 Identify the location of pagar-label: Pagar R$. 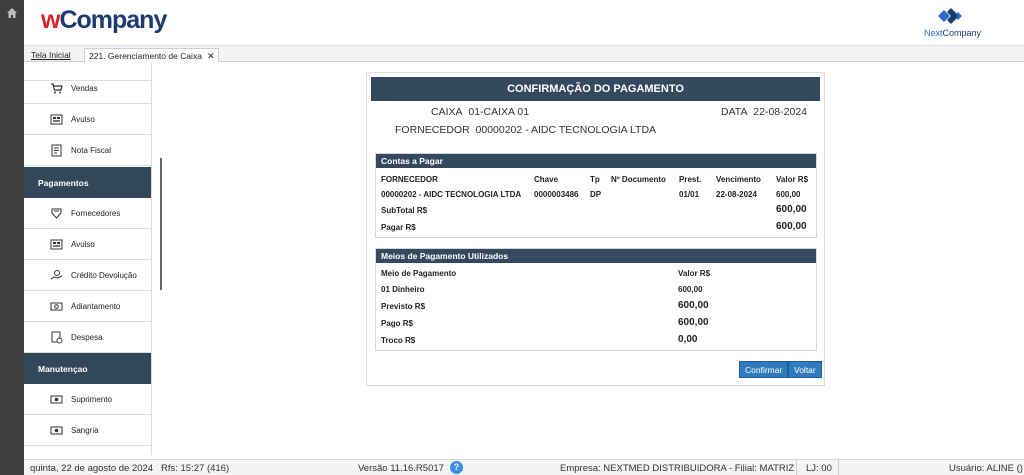
(398, 227).